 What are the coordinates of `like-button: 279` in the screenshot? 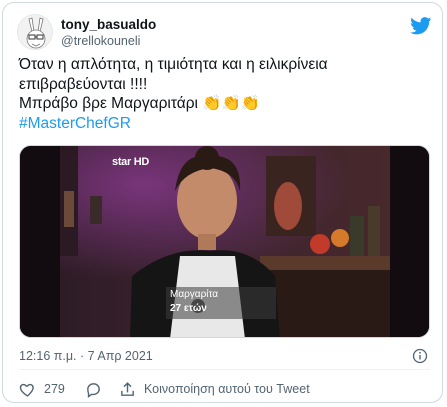 It's located at (42, 389).